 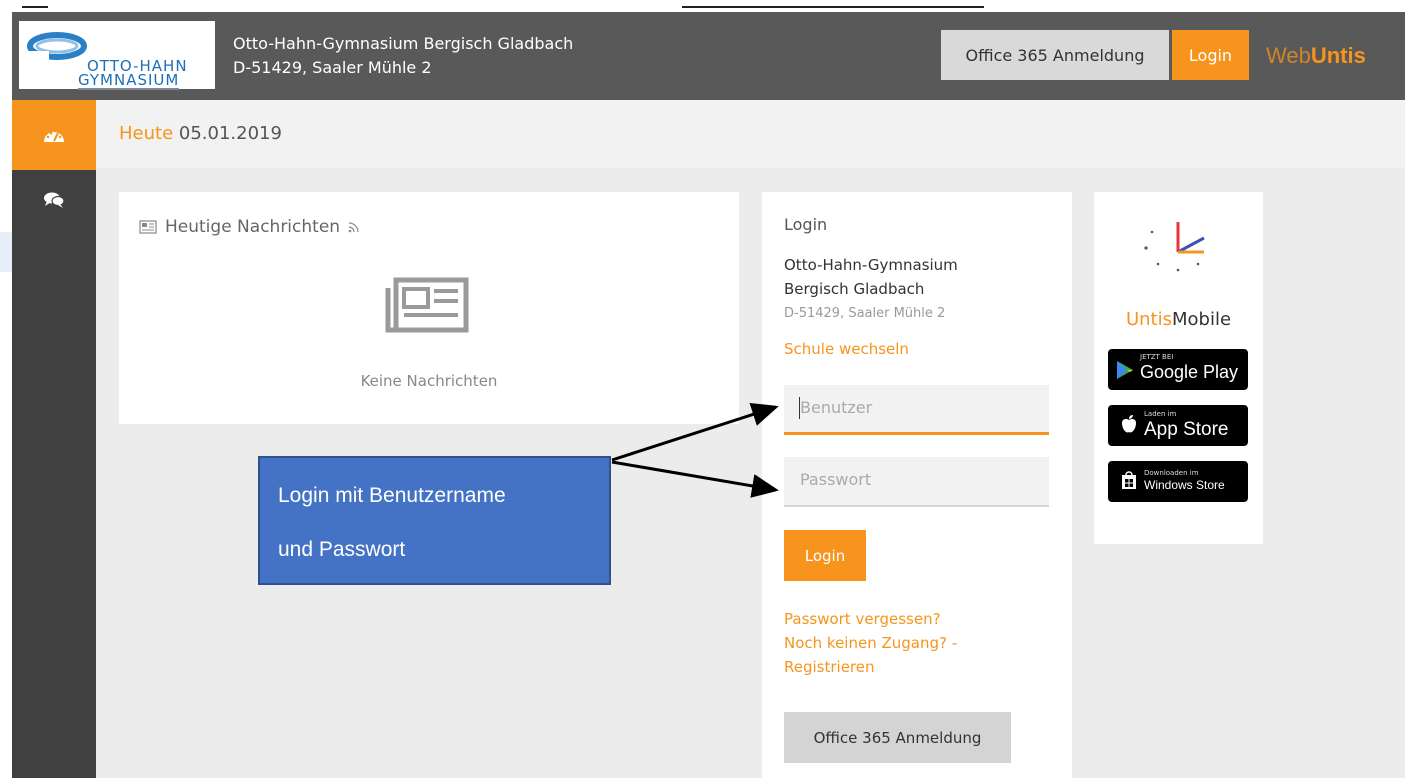 I want to click on no-access-link: Noch keinen Zugang? -, so click(x=870, y=643).